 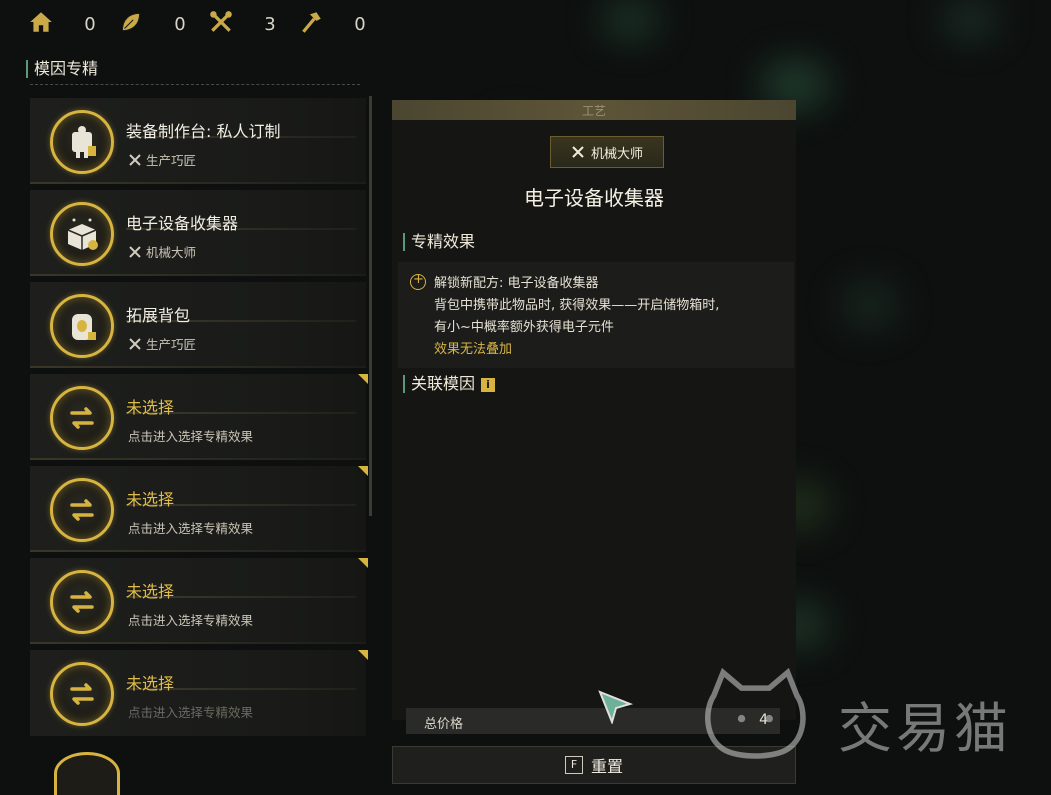 I want to click on plus-icon, so click(x=418, y=281).